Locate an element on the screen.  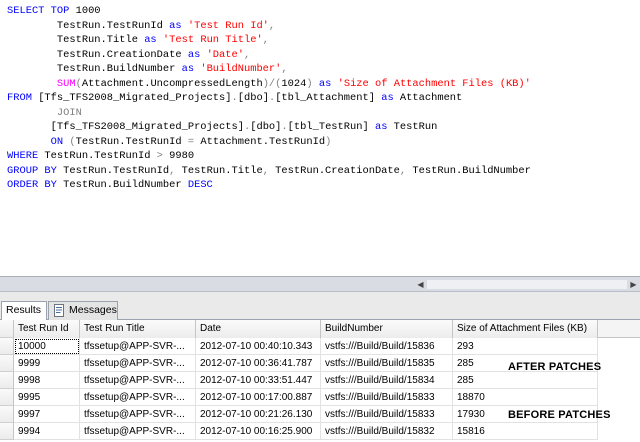
table-cell: 2012-07-10 00:40:10.343 is located at coordinates (258, 346).